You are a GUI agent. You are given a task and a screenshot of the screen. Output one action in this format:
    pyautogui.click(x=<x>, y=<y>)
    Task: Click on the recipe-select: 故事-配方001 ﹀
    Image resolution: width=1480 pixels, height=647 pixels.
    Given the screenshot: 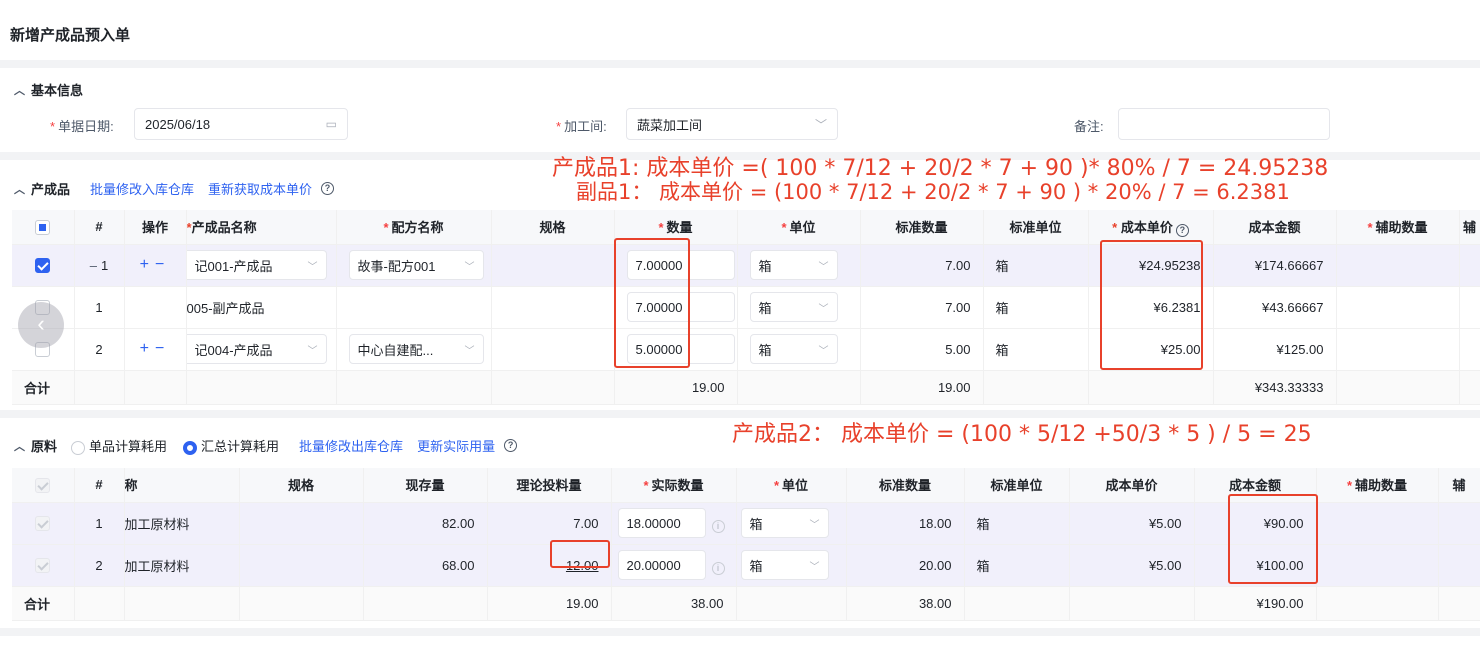 What is the action you would take?
    pyautogui.click(x=416, y=265)
    